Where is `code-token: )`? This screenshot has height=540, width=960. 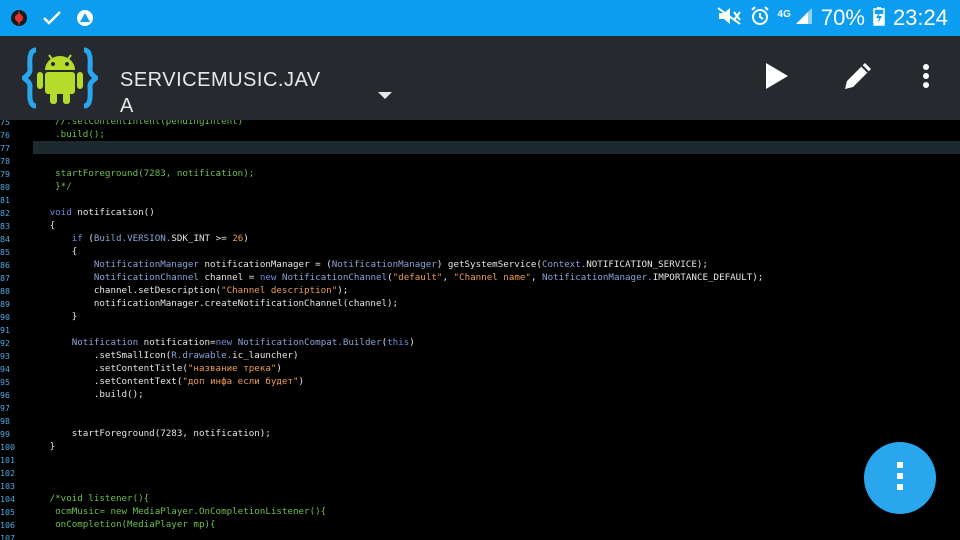 code-token: ) is located at coordinates (246, 238).